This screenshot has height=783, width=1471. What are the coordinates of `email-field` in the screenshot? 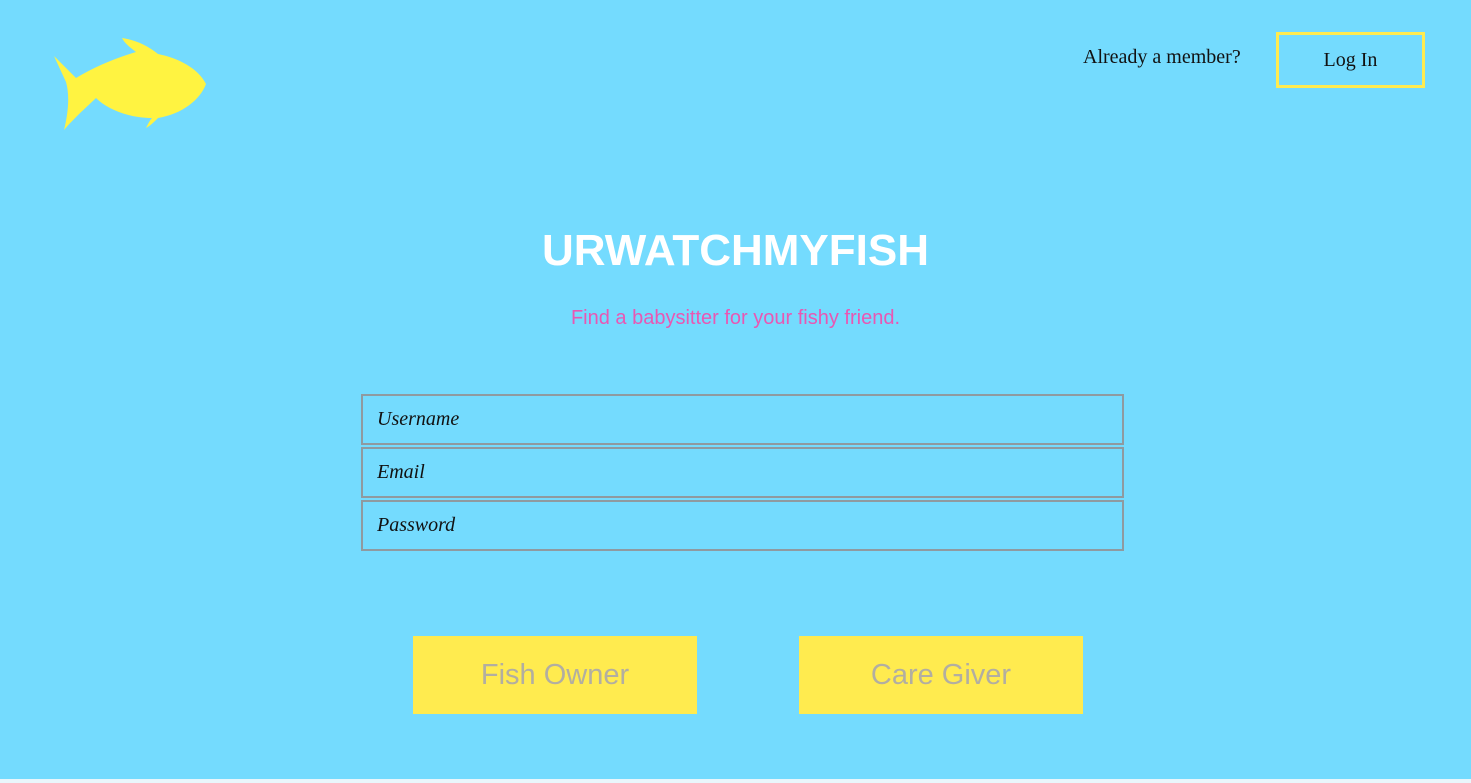 It's located at (742, 472).